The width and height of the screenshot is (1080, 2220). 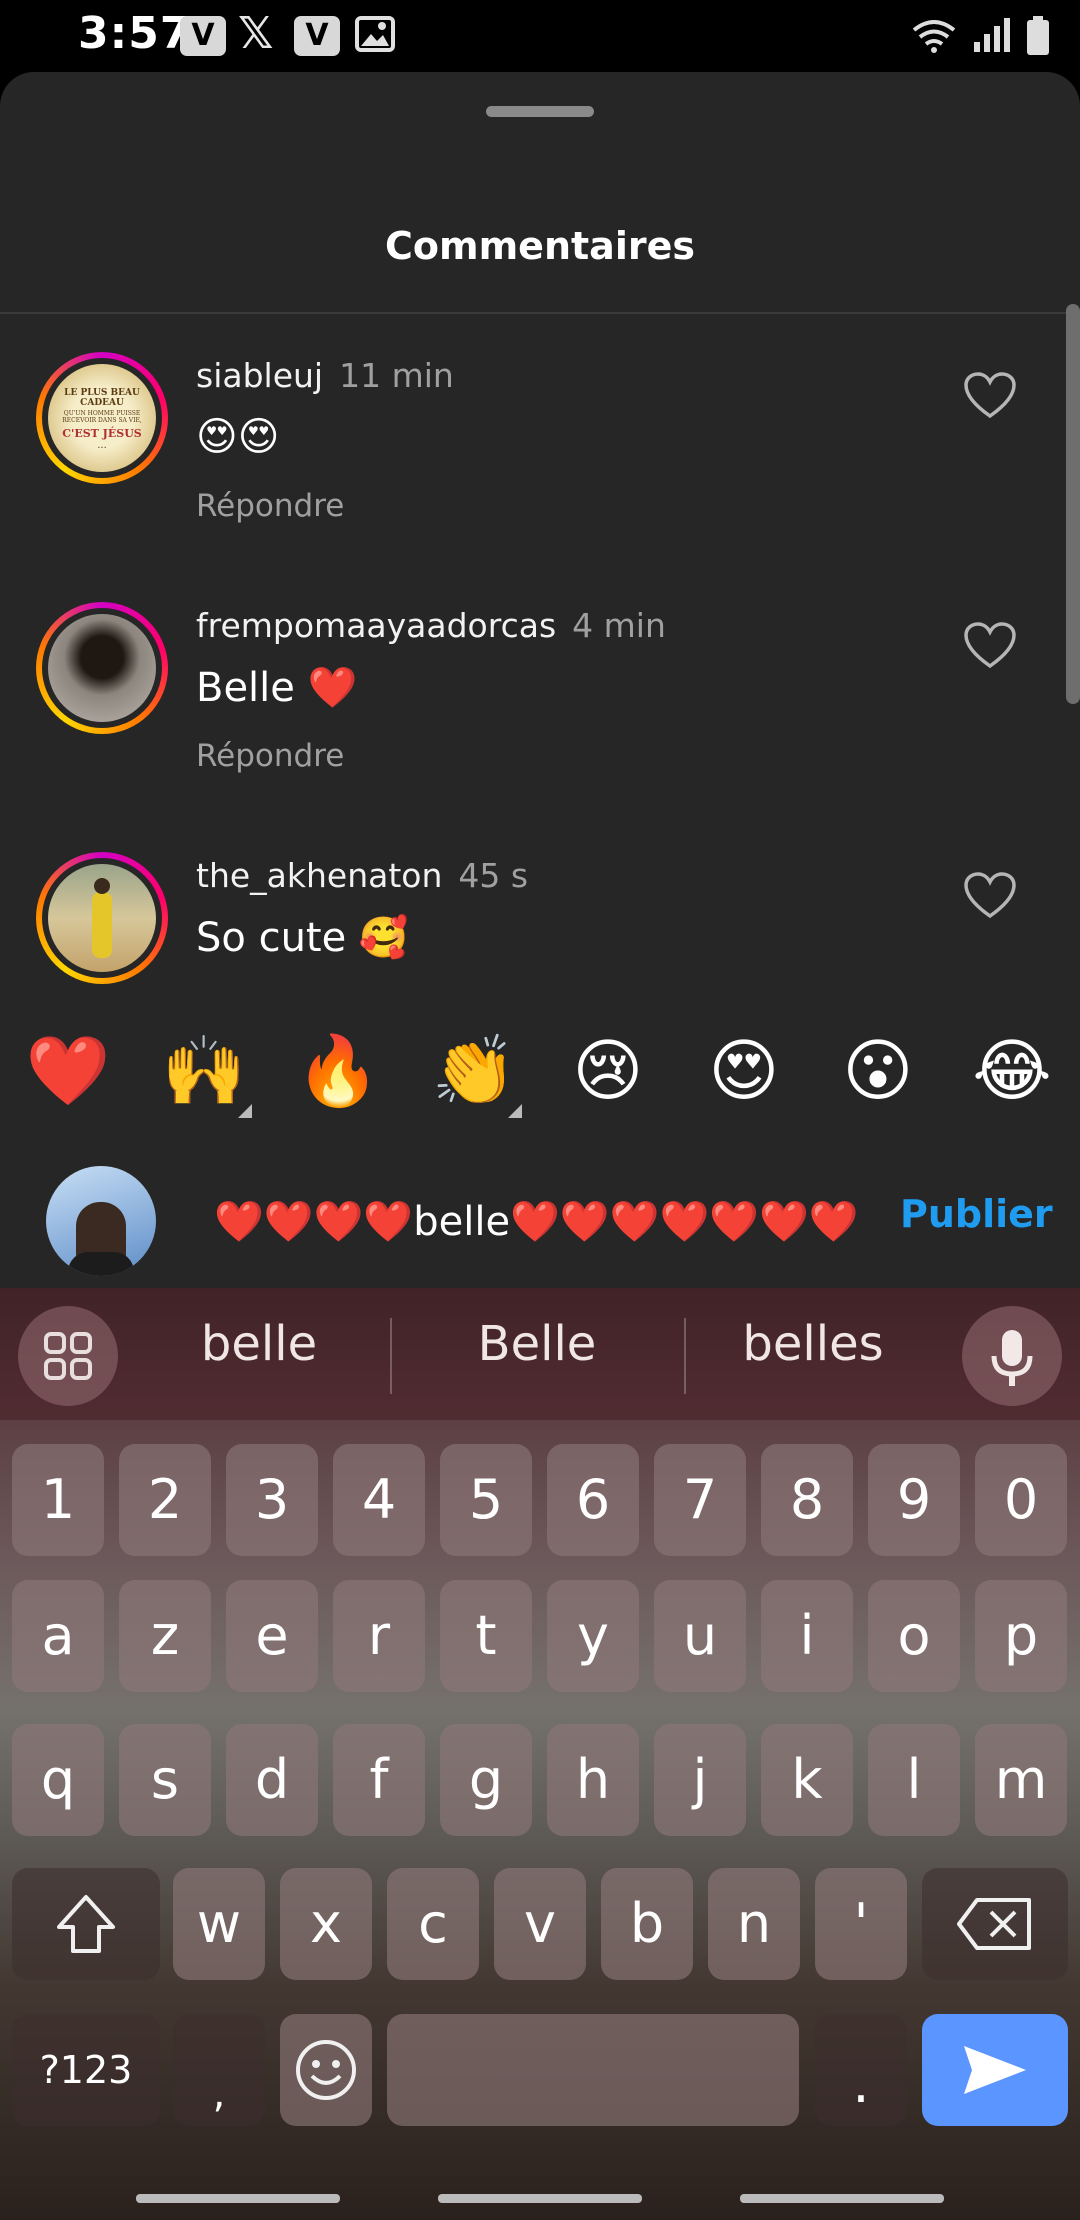 What do you see at coordinates (379, 1636) in the screenshot?
I see `key-r: r` at bounding box center [379, 1636].